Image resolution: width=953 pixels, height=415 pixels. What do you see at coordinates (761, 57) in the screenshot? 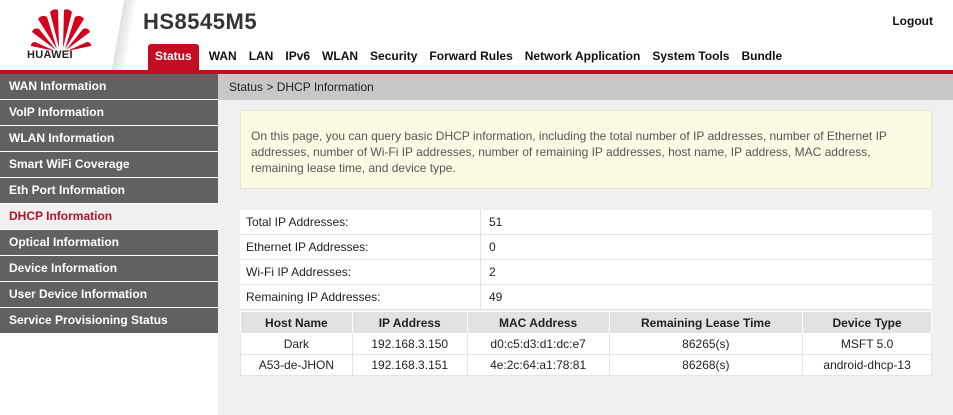
I see `tab-bundle: Bundle` at bounding box center [761, 57].